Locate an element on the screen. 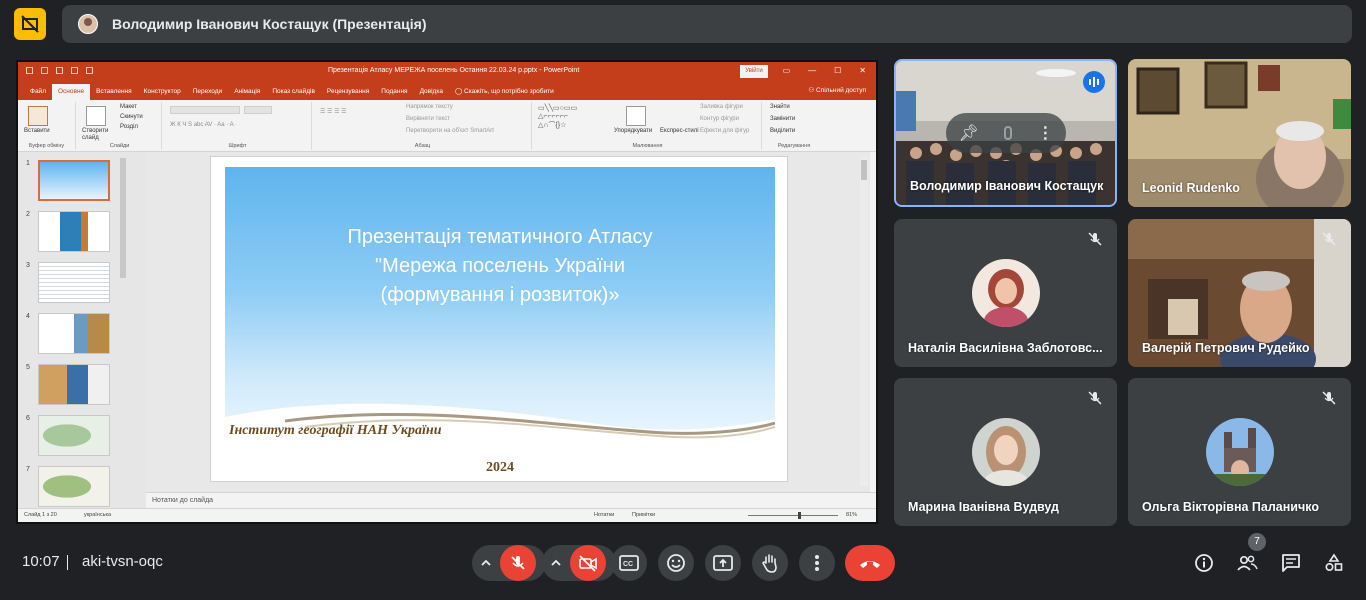 Image resolution: width=1366 pixels, height=600 pixels. divider is located at coordinates (67, 562).